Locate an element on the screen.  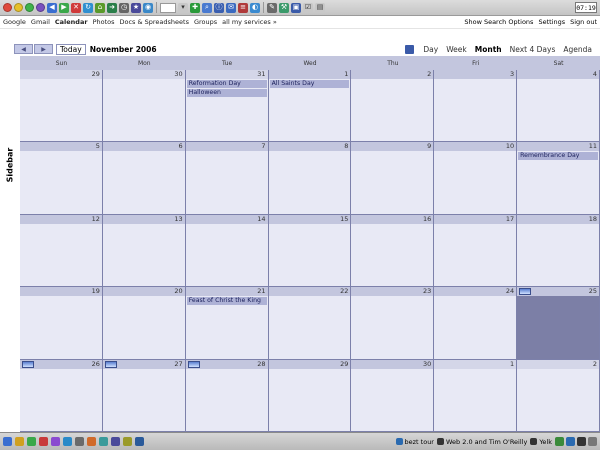
day-number: 18 is located at coordinates (558, 219).